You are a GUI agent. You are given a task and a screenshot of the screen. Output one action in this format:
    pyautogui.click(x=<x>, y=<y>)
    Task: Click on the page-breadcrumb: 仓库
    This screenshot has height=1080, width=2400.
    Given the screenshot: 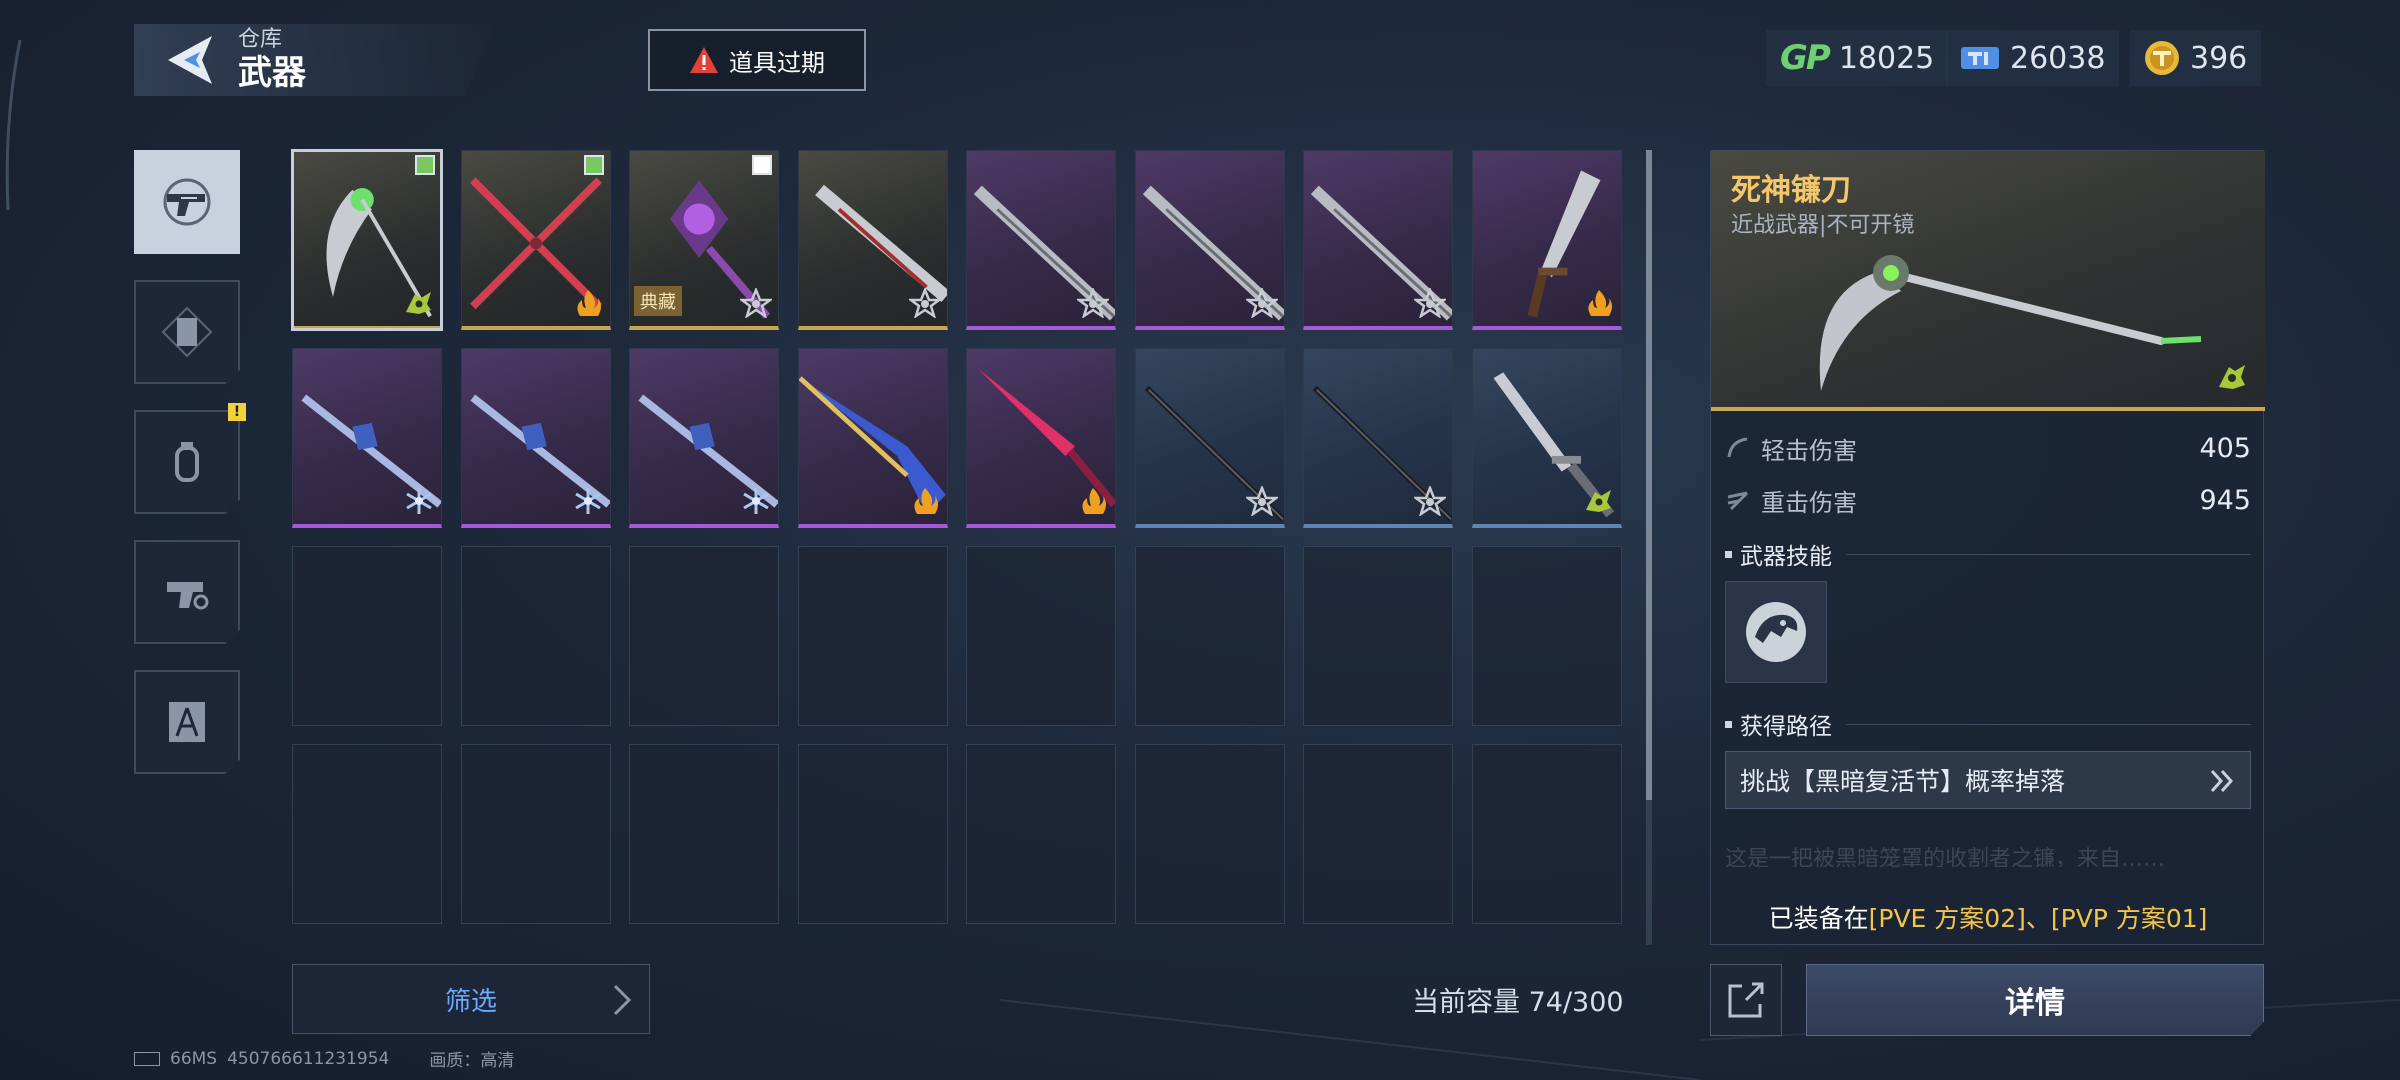 What is the action you would take?
    pyautogui.click(x=260, y=39)
    